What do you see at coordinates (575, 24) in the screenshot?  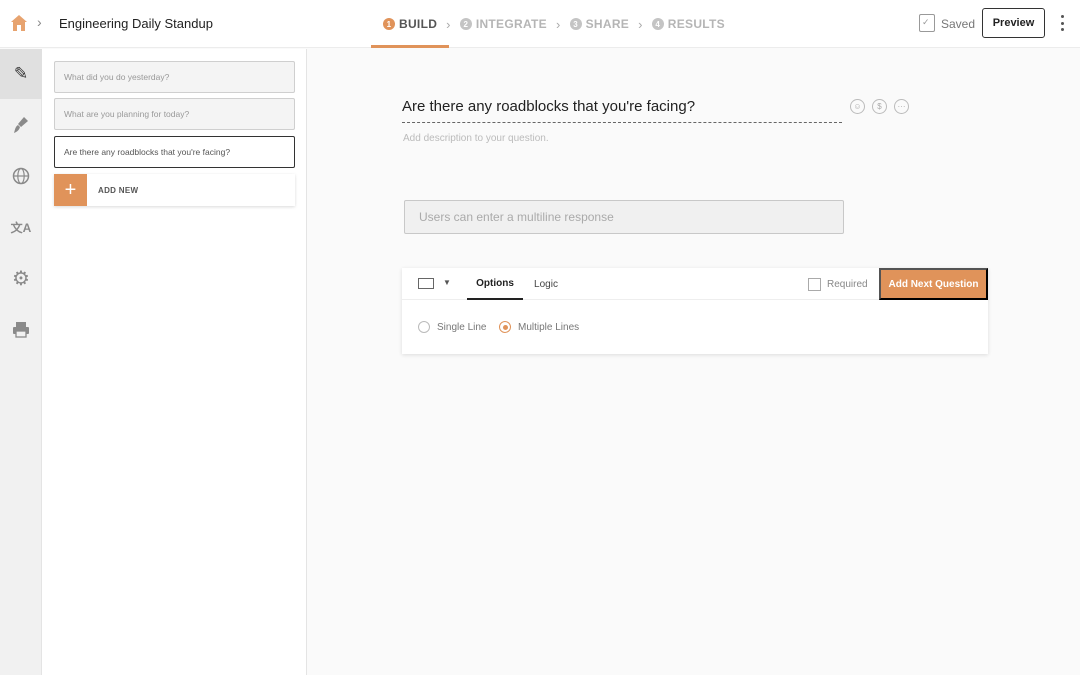 I see `step-number: 3` at bounding box center [575, 24].